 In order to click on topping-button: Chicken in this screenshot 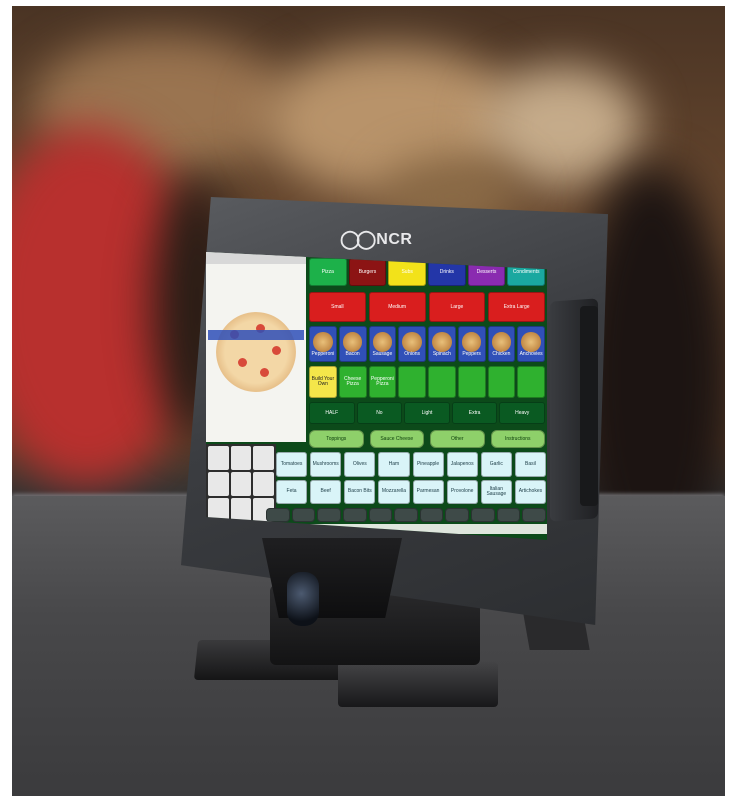, I will do `click(501, 344)`.